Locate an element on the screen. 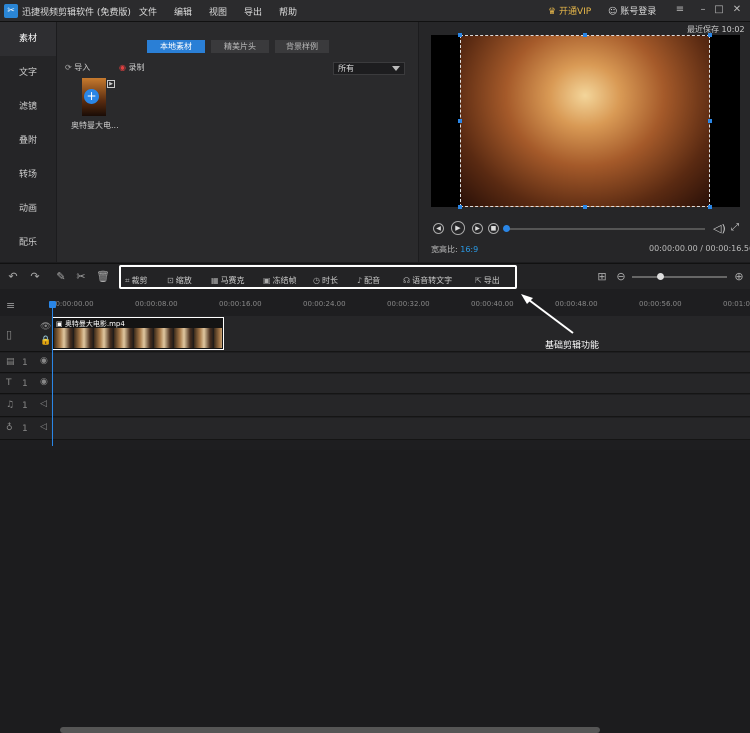  timeline-zoom-slider is located at coordinates (679, 277).